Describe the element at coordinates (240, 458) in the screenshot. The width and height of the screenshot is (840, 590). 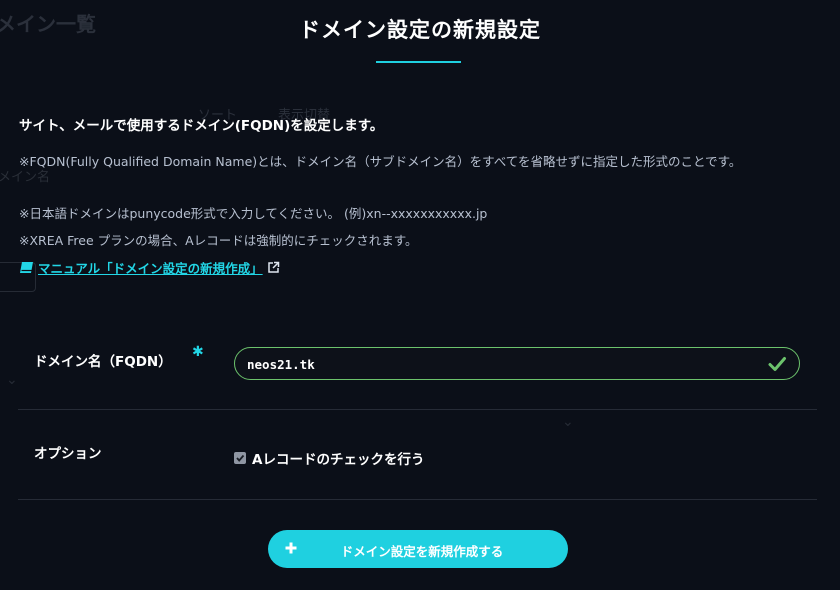
I see `a-record-checkbox` at that location.